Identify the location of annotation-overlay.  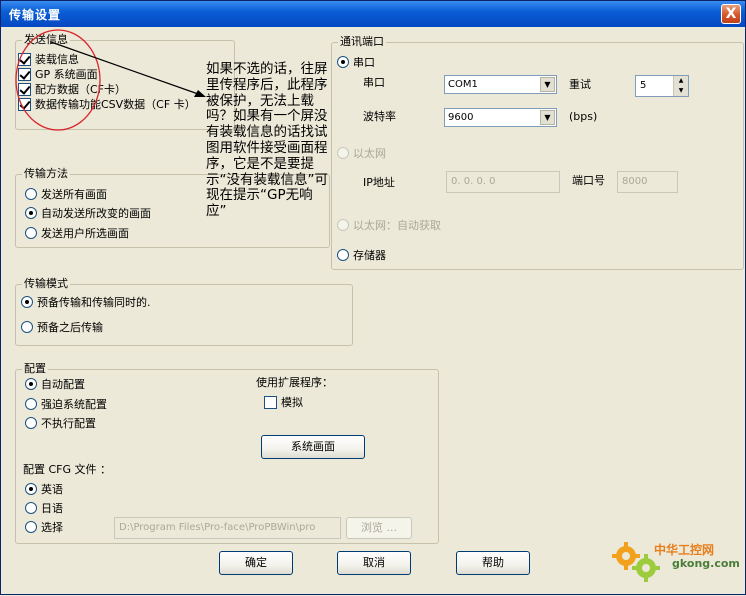
(110, 80).